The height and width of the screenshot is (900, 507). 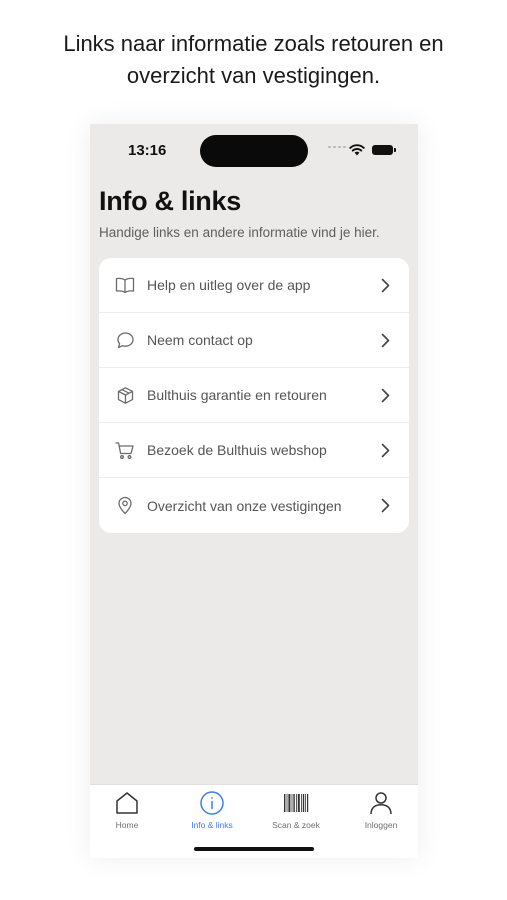 I want to click on link-locations: Overzicht van onze vestigingen, so click(x=254, y=505).